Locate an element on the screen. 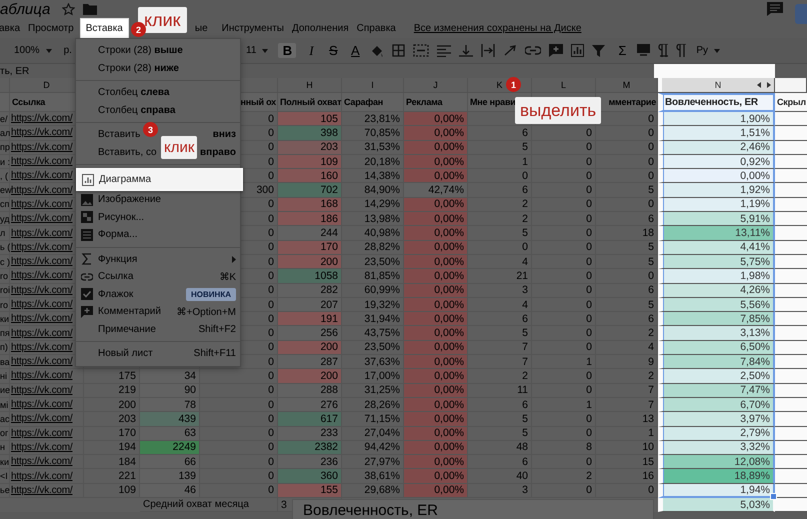 This screenshot has height=519, width=807. table-cell: 1,51% is located at coordinates (716, 133).